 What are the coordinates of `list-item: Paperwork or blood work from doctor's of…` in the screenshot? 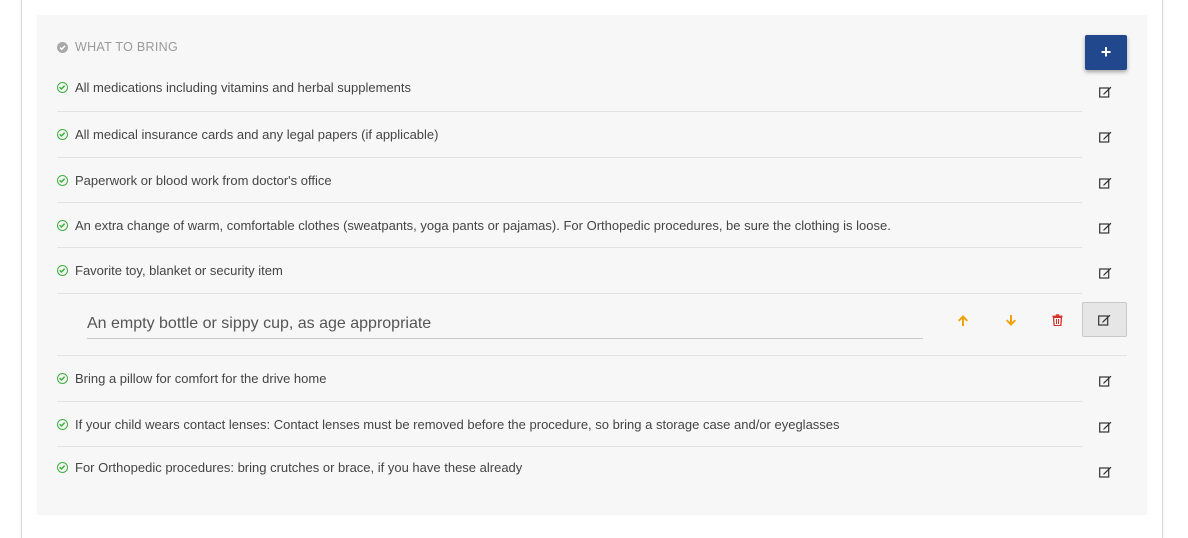 It's located at (569, 180).